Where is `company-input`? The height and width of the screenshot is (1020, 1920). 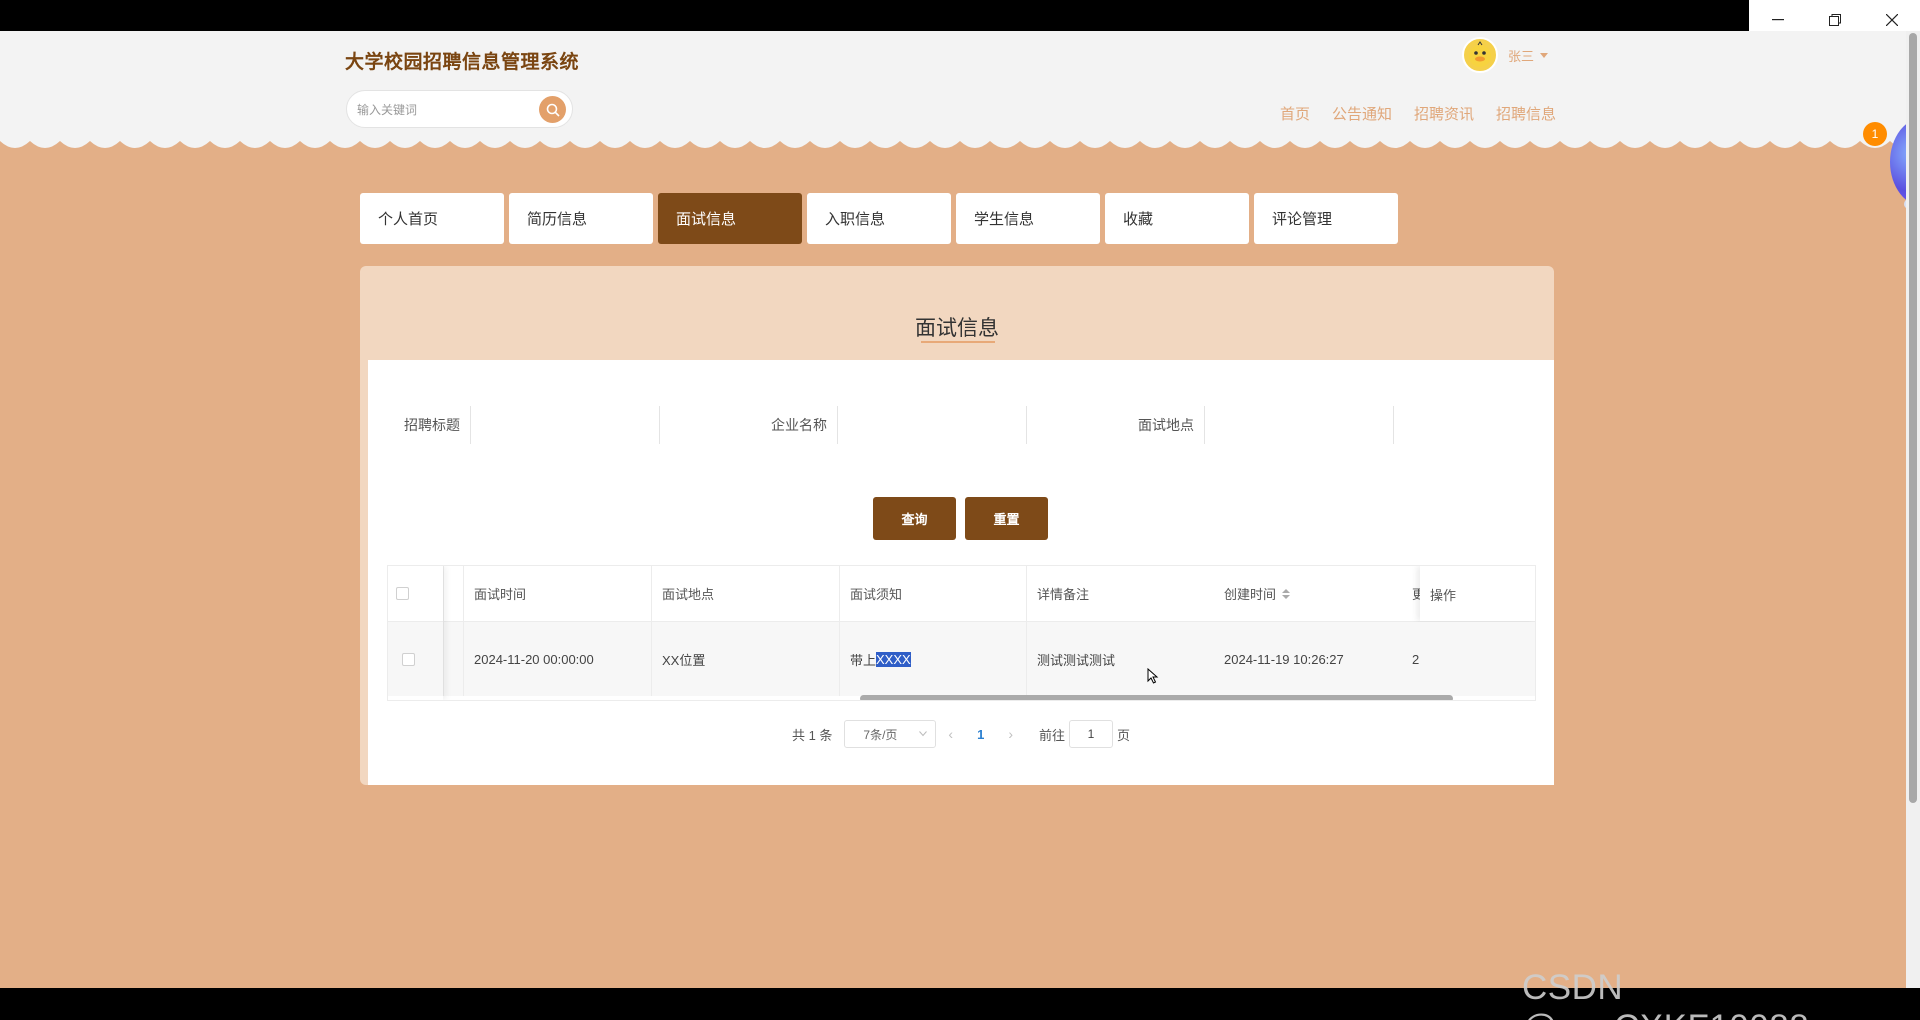
company-input is located at coordinates (932, 425).